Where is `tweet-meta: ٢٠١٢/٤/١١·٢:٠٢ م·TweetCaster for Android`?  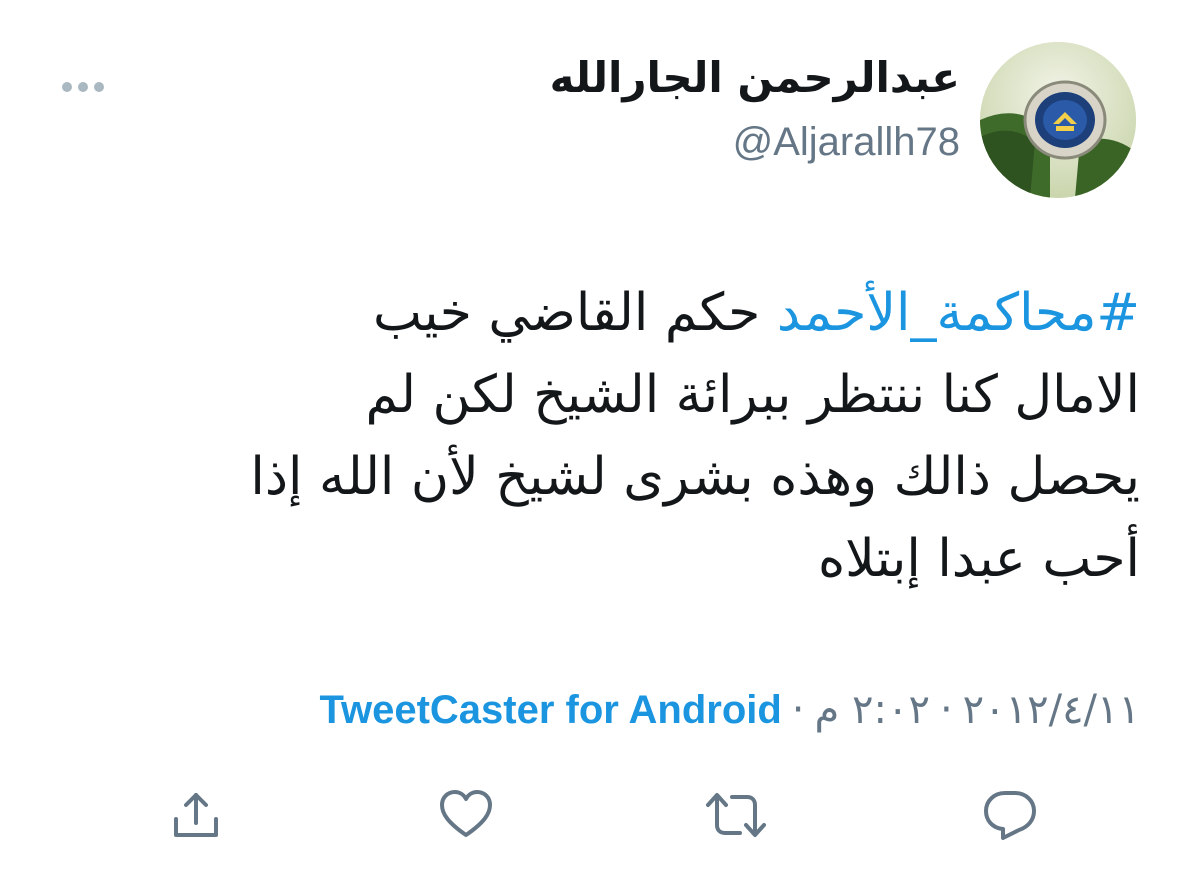
tweet-meta: ٢٠١٢/٤/١١·٢:٠٢ م·TweetCaster for Android is located at coordinates (730, 710).